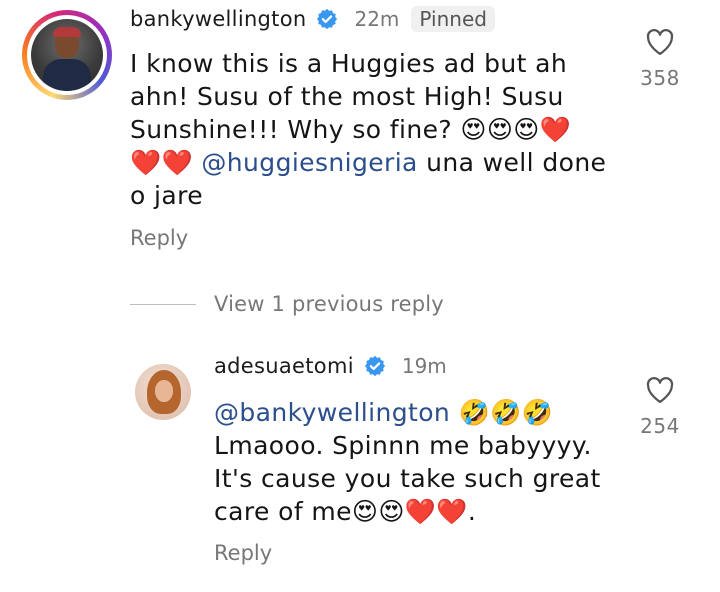 This screenshot has width=720, height=592. What do you see at coordinates (163, 304) in the screenshot?
I see `divider-line` at bounding box center [163, 304].